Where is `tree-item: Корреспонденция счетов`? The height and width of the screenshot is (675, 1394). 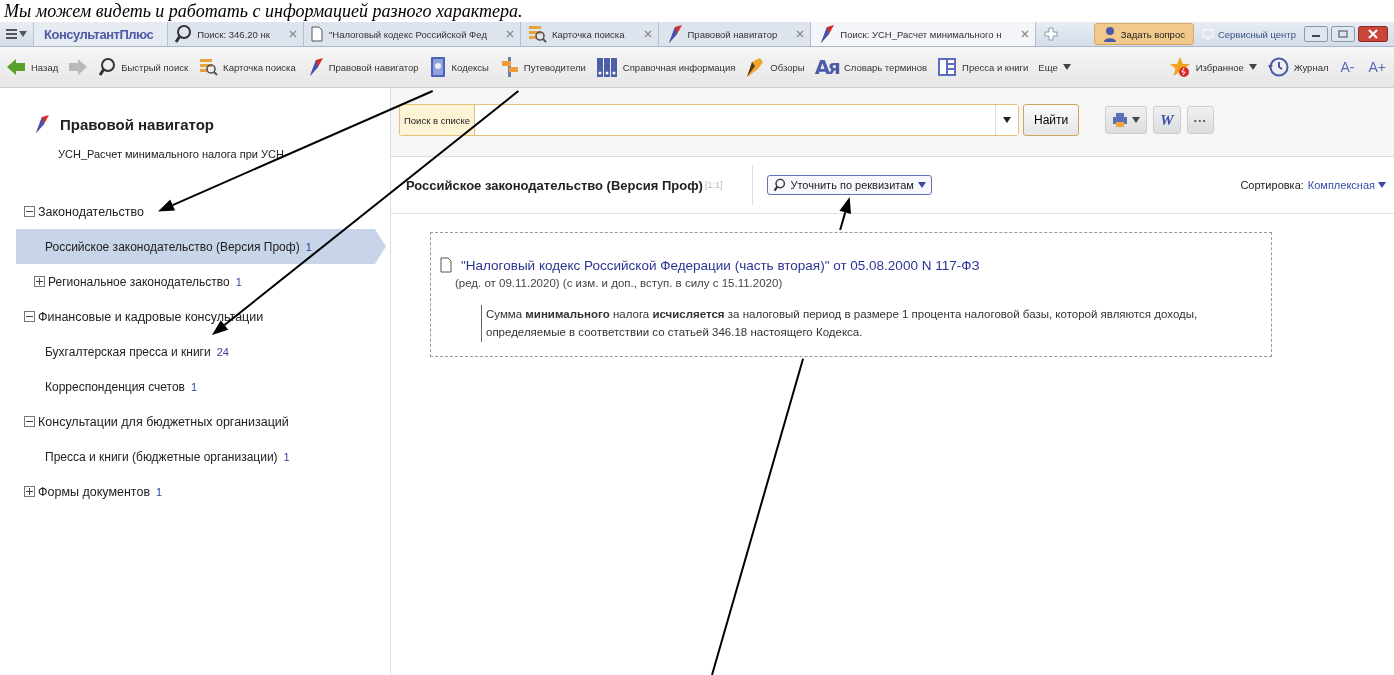
tree-item: Корреспонденция счетов is located at coordinates (115, 386).